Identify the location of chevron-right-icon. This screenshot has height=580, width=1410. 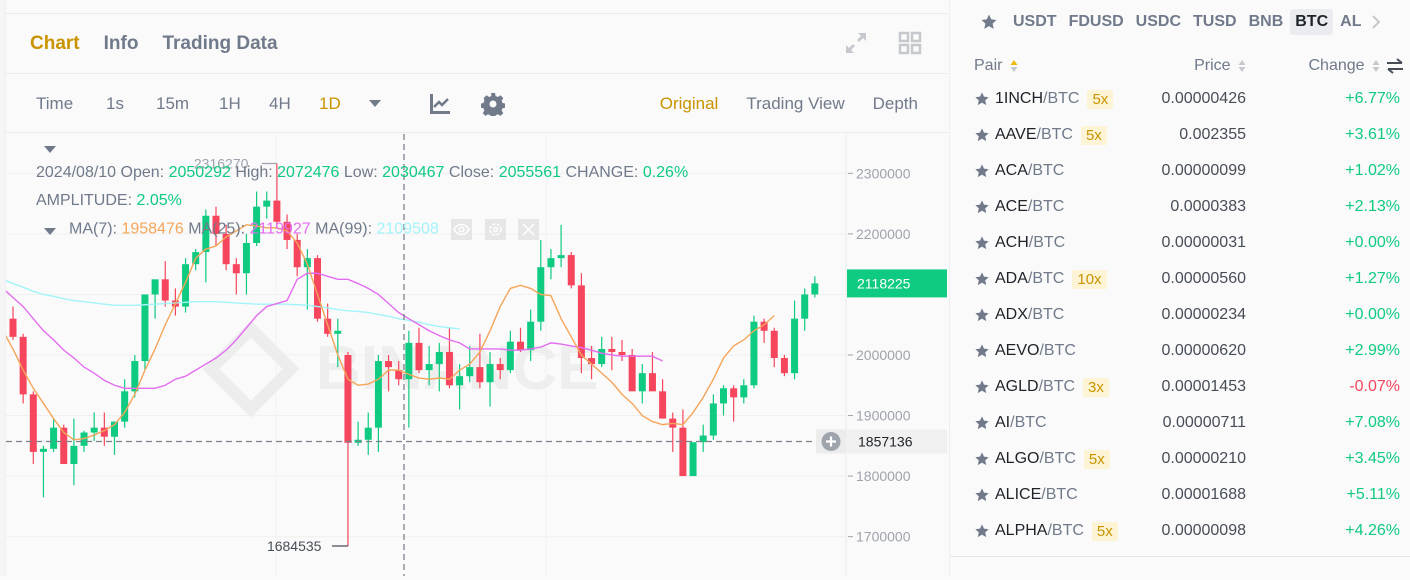
(1376, 22).